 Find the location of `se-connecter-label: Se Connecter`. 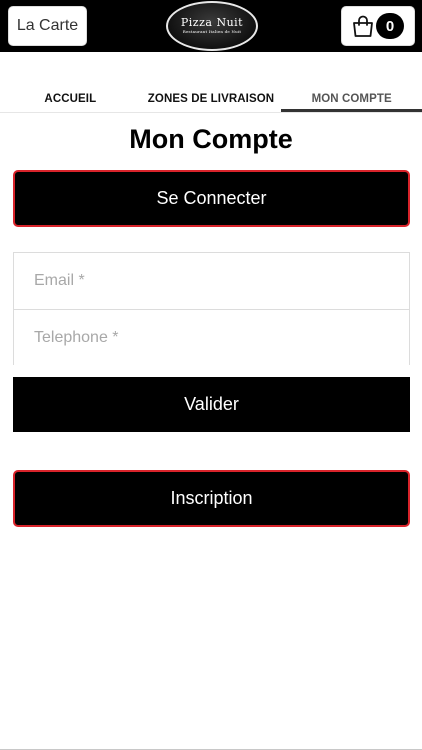

se-connecter-label: Se Connecter is located at coordinates (211, 198).